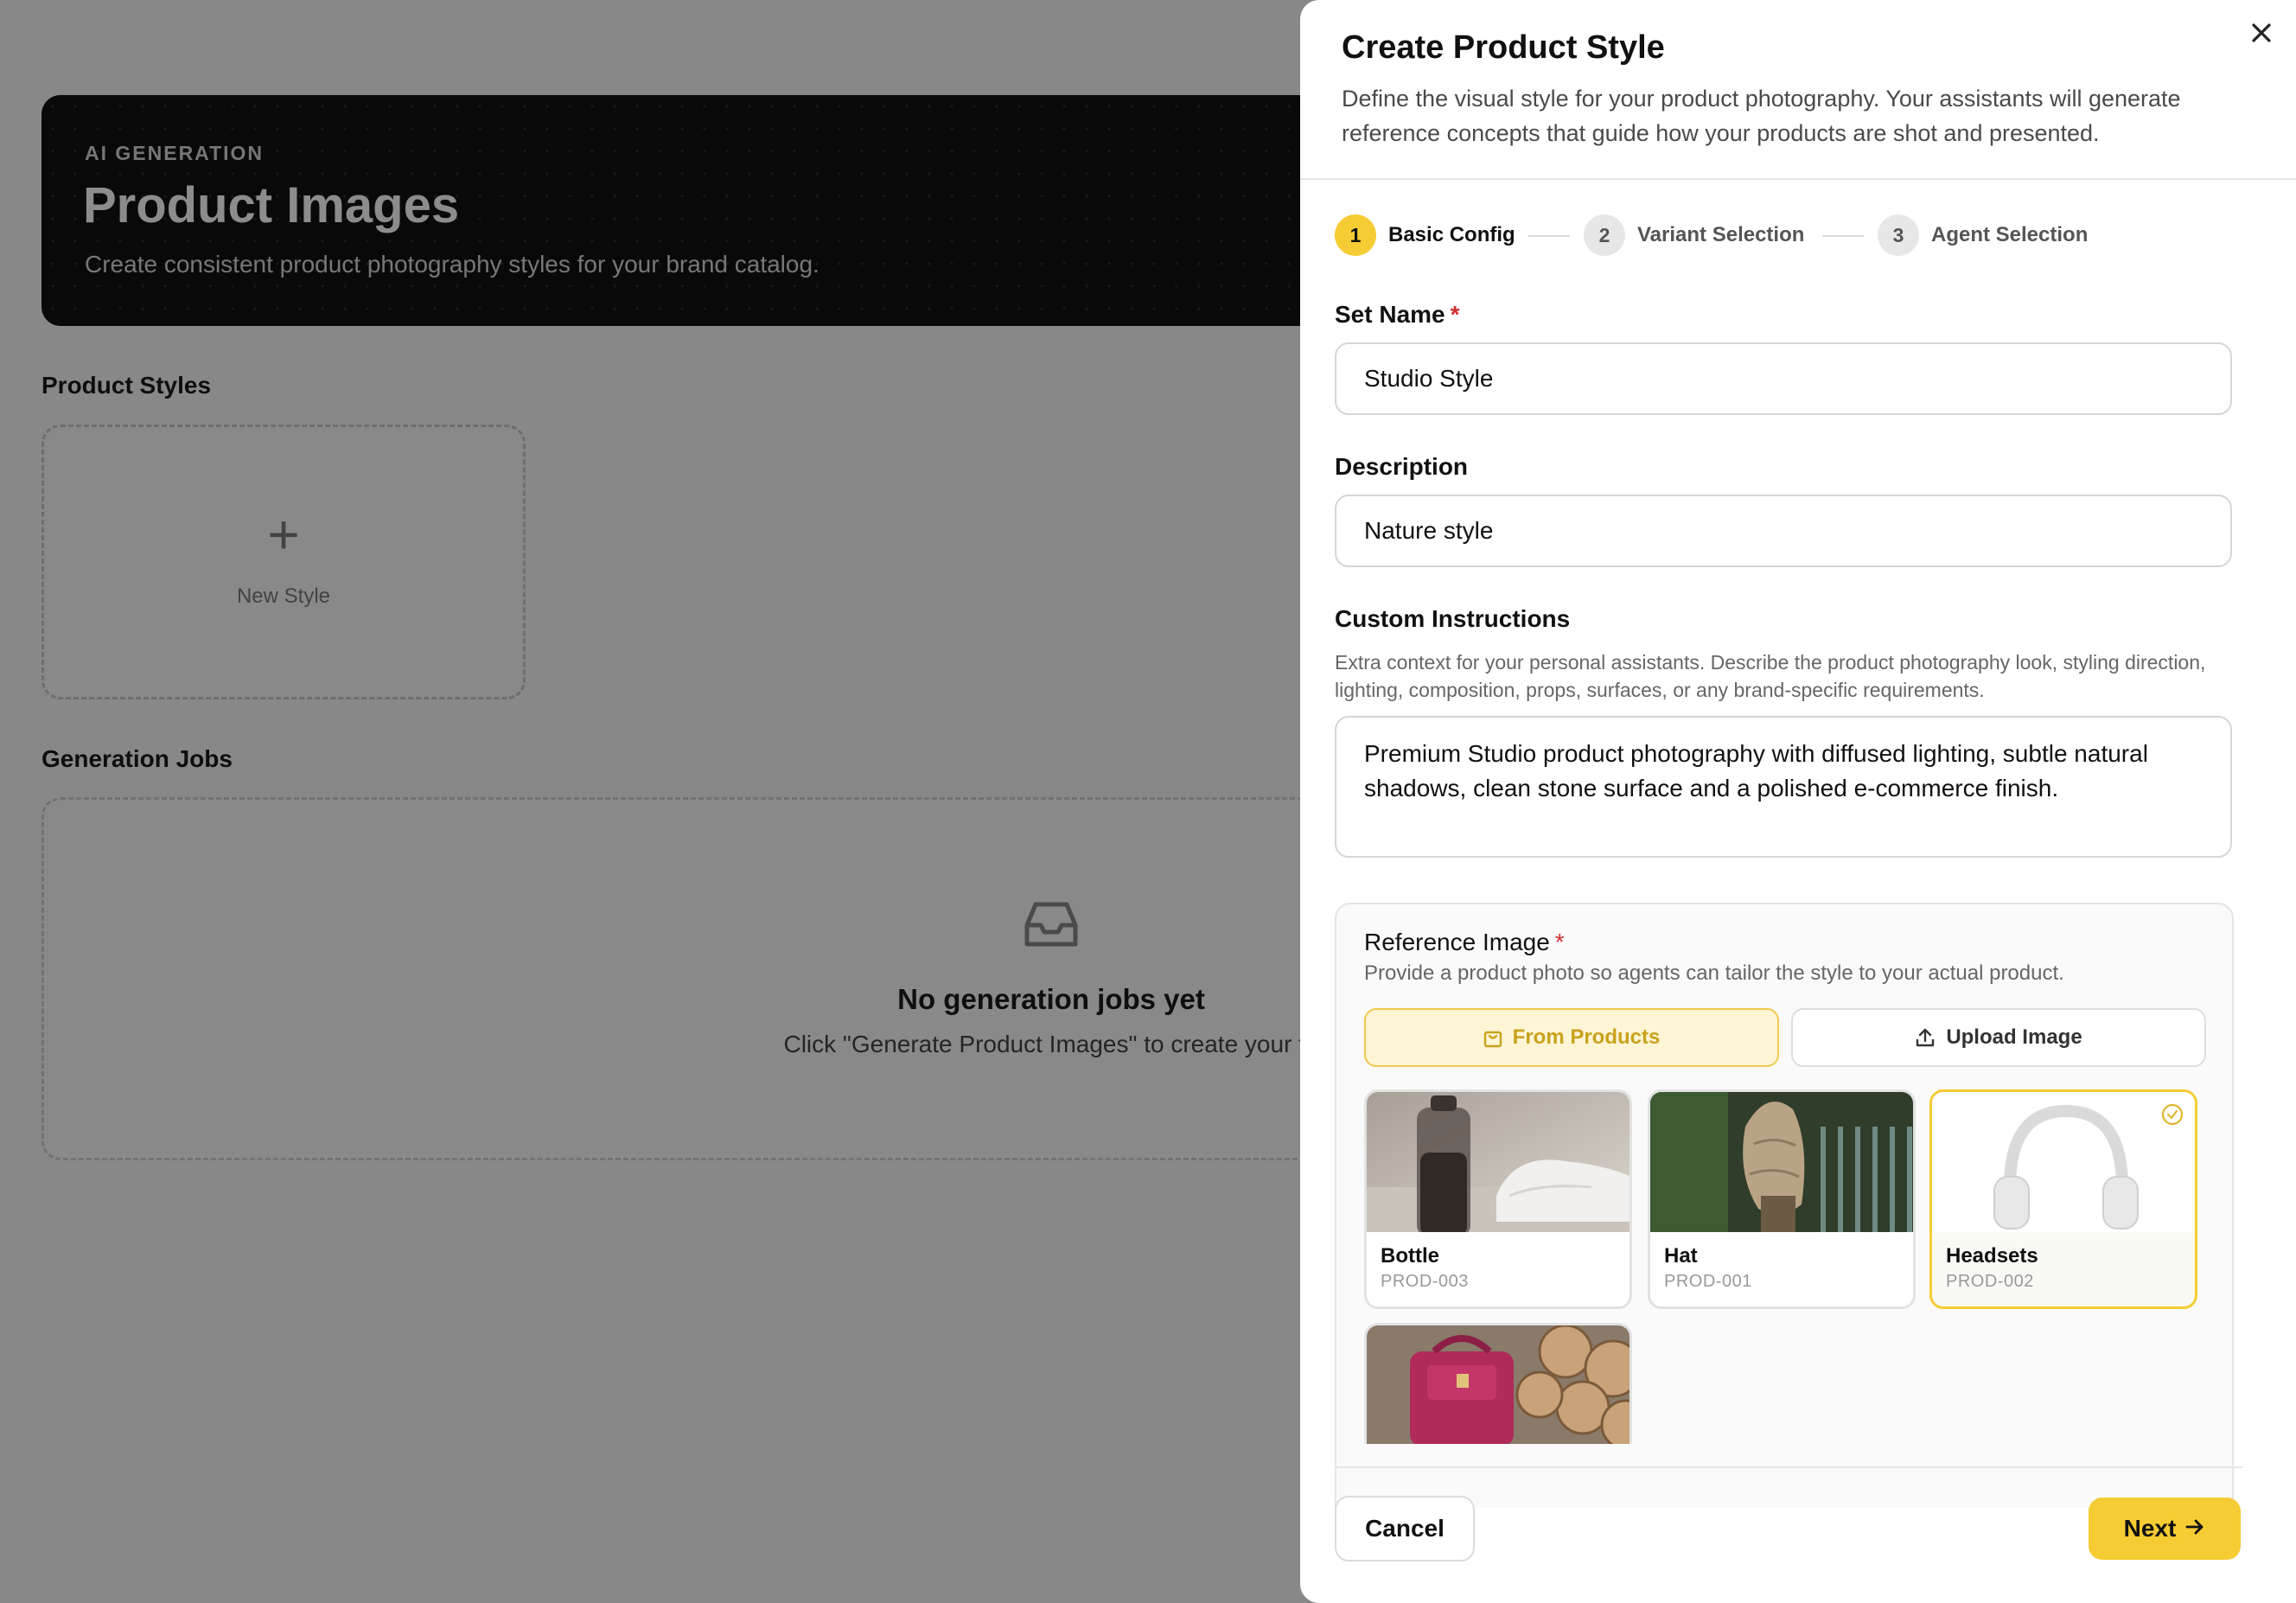 The height and width of the screenshot is (1603, 2296). What do you see at coordinates (1451, 234) in the screenshot?
I see `step-label: Basic Config` at bounding box center [1451, 234].